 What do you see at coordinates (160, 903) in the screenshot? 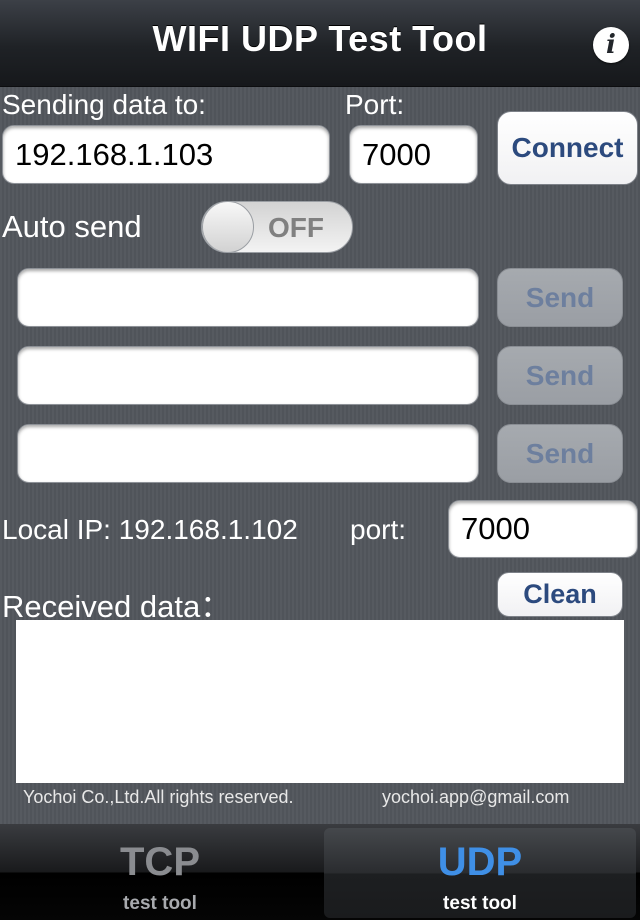
I see `tab-tcp-label: test tool` at bounding box center [160, 903].